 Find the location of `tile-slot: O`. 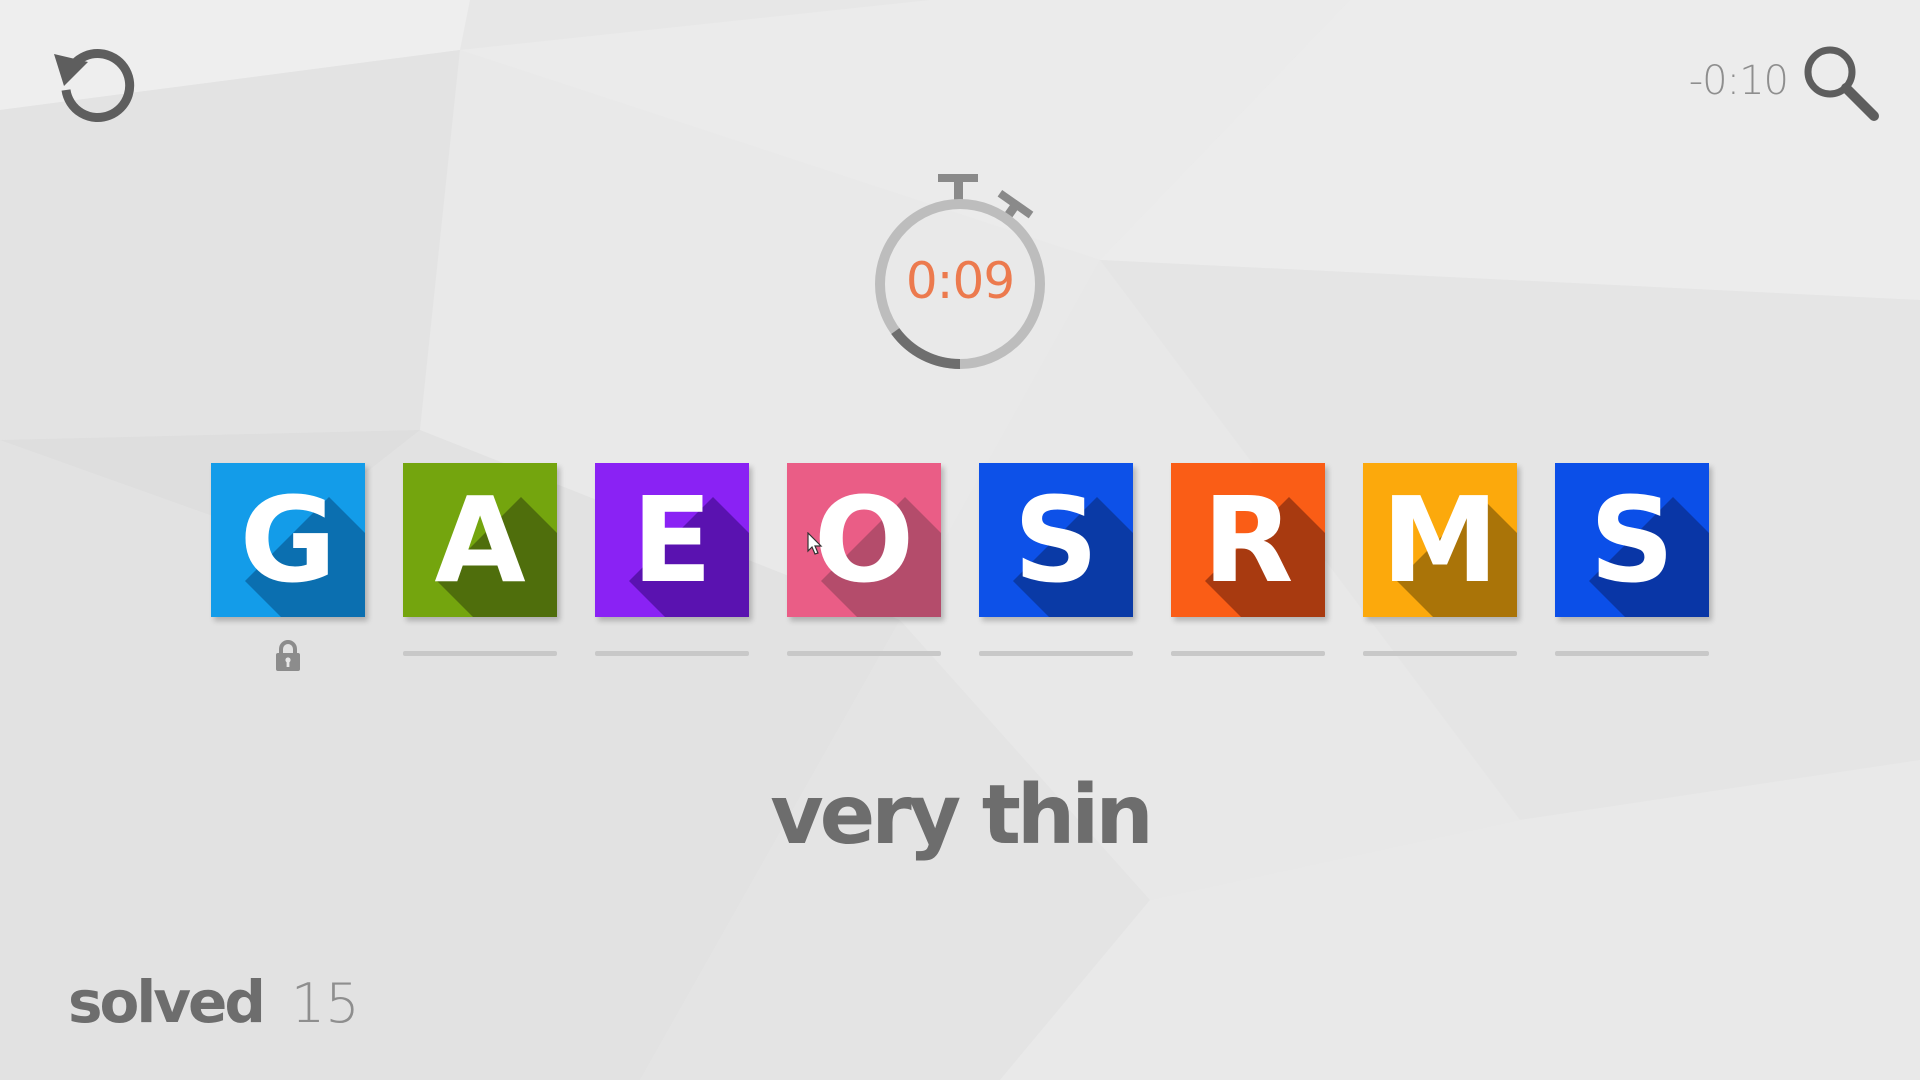

tile-slot: O is located at coordinates (864, 568).